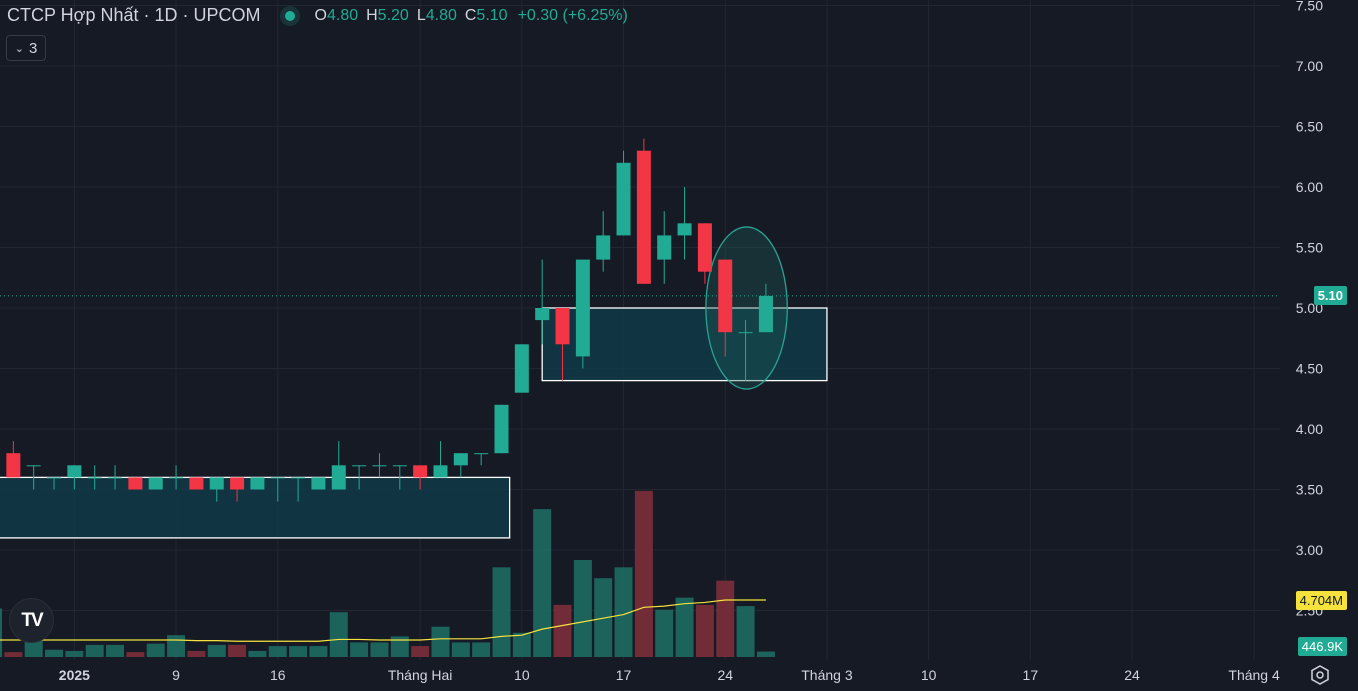 This screenshot has height=691, width=1358. What do you see at coordinates (1309, 369) in the screenshot?
I see `price-axis-label: 4.50` at bounding box center [1309, 369].